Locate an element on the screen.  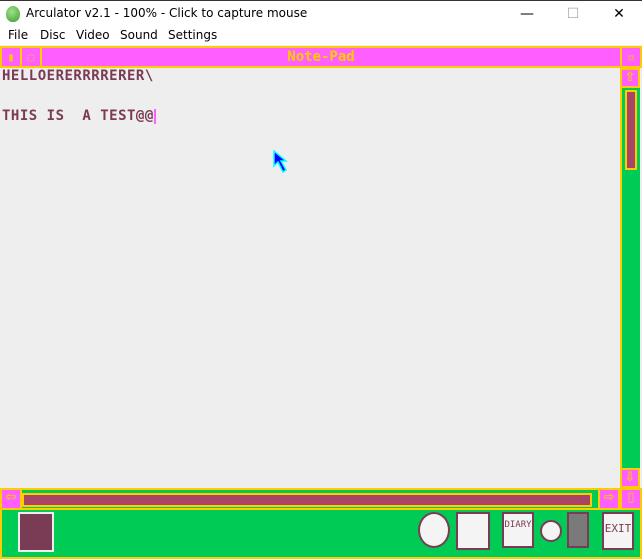
minimize-button: — is located at coordinates (527, 14).